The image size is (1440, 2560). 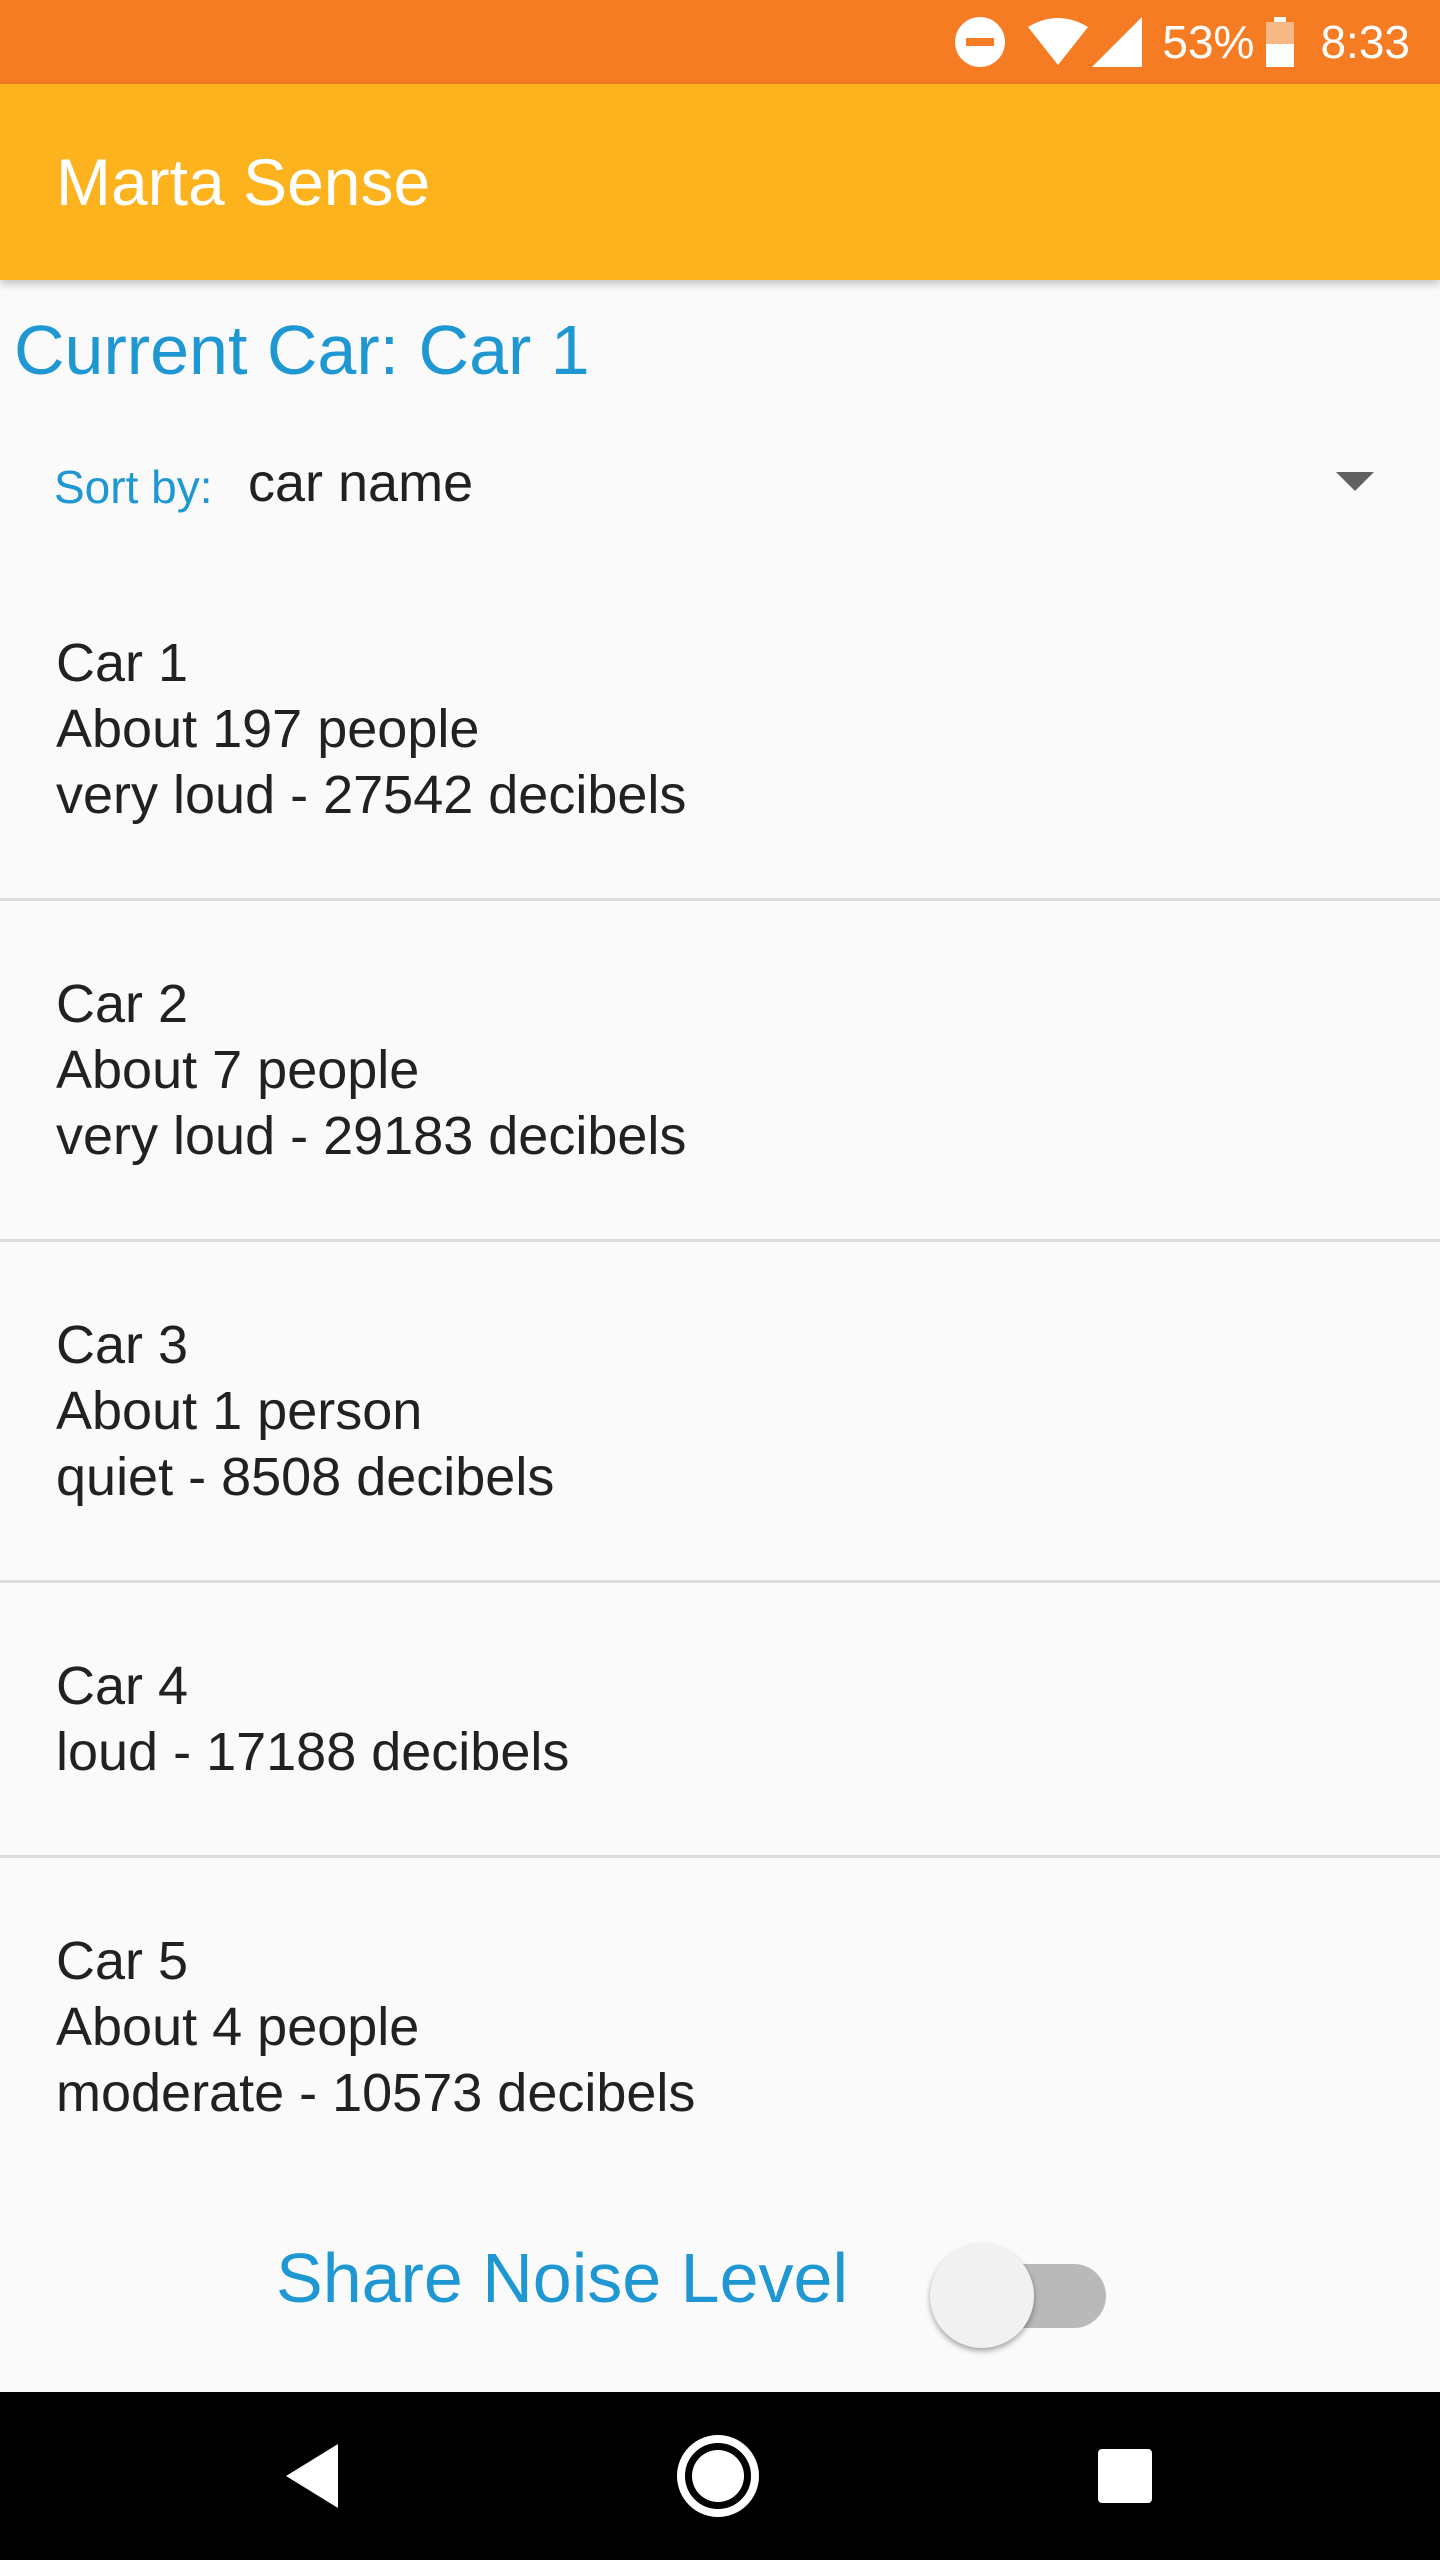 What do you see at coordinates (720, 1720) in the screenshot?
I see `list-item: Car 4 loud - 17188 decibels` at bounding box center [720, 1720].